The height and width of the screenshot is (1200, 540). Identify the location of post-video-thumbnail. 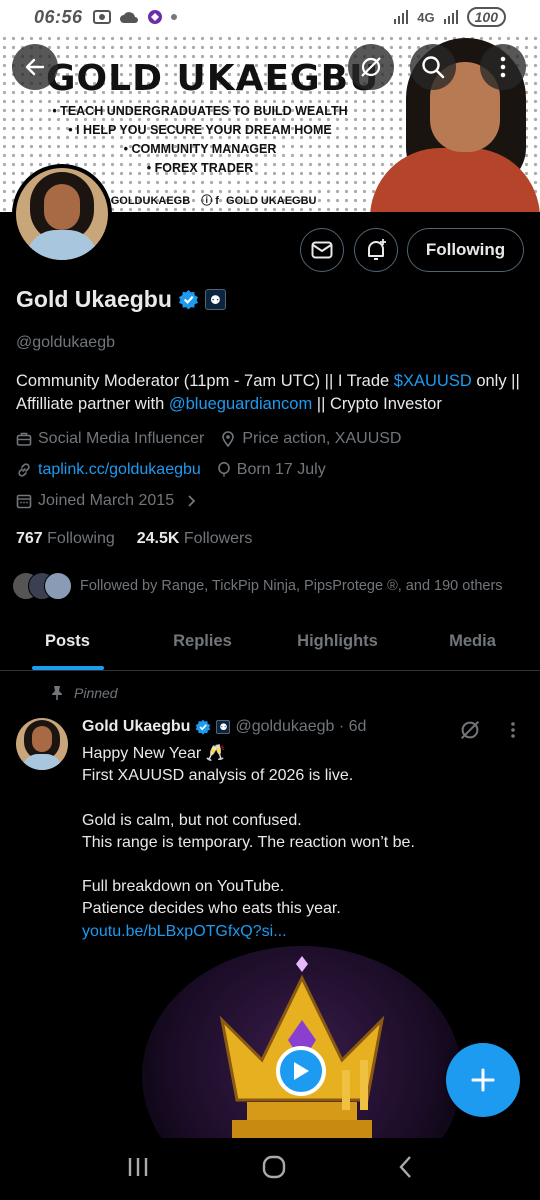
(303, 1042).